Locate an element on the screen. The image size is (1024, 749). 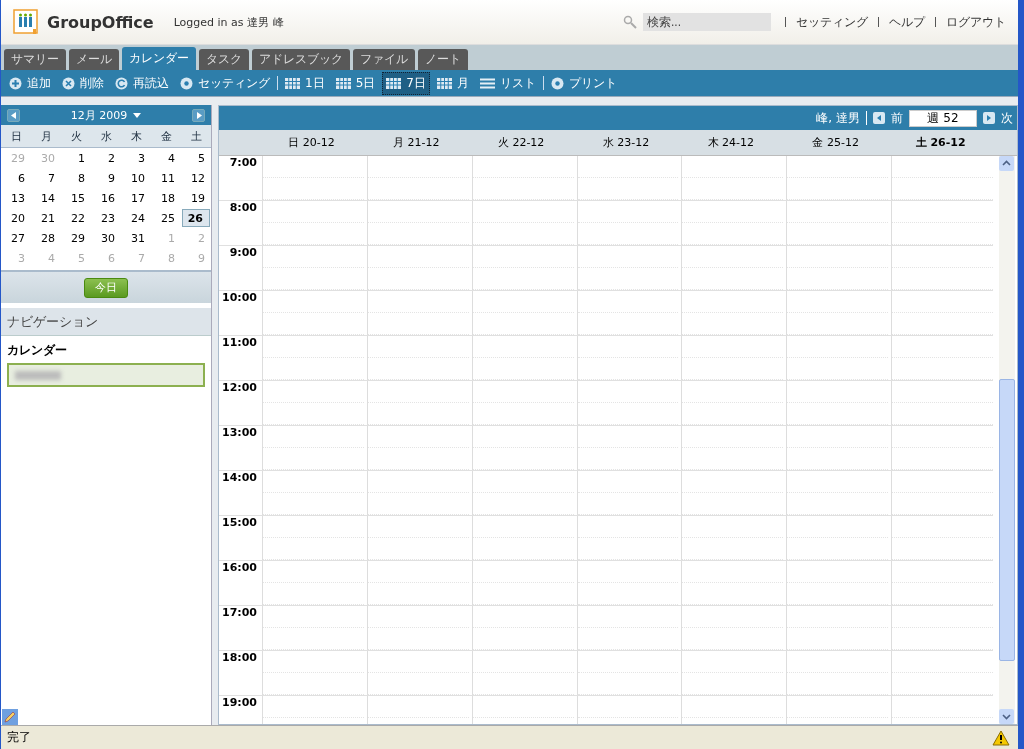
calendar-day: 31 is located at coordinates (136, 238).